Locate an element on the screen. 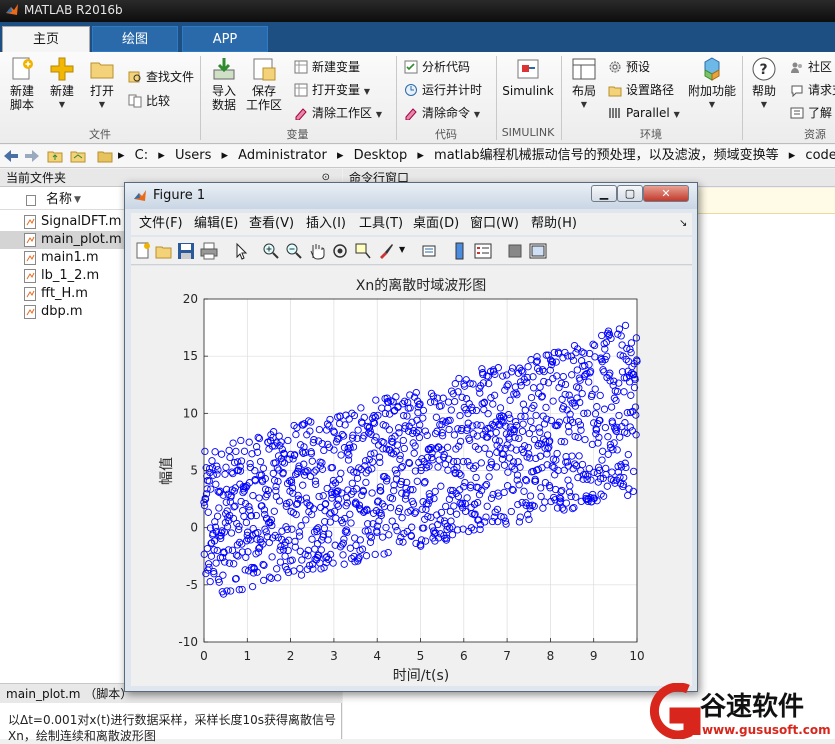 The image size is (835, 744). menu-window: 窗口(W) is located at coordinates (494, 224).